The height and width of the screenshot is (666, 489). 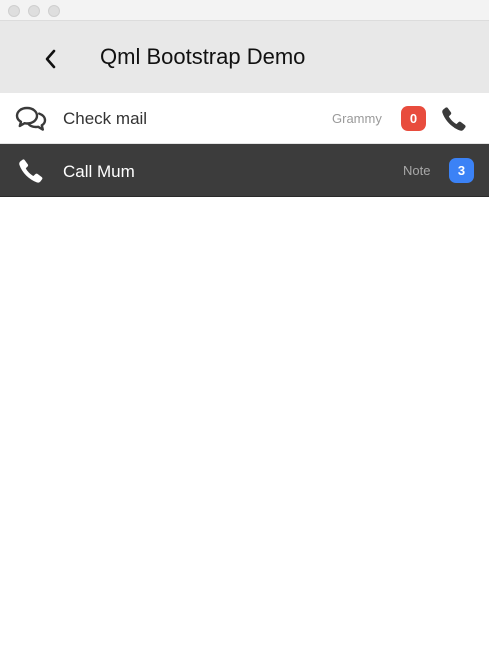 I want to click on back-button, so click(x=51, y=58).